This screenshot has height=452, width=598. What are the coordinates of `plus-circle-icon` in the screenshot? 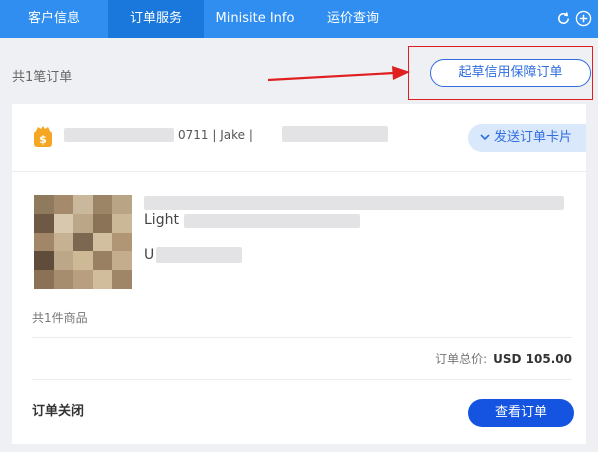 It's located at (583, 18).